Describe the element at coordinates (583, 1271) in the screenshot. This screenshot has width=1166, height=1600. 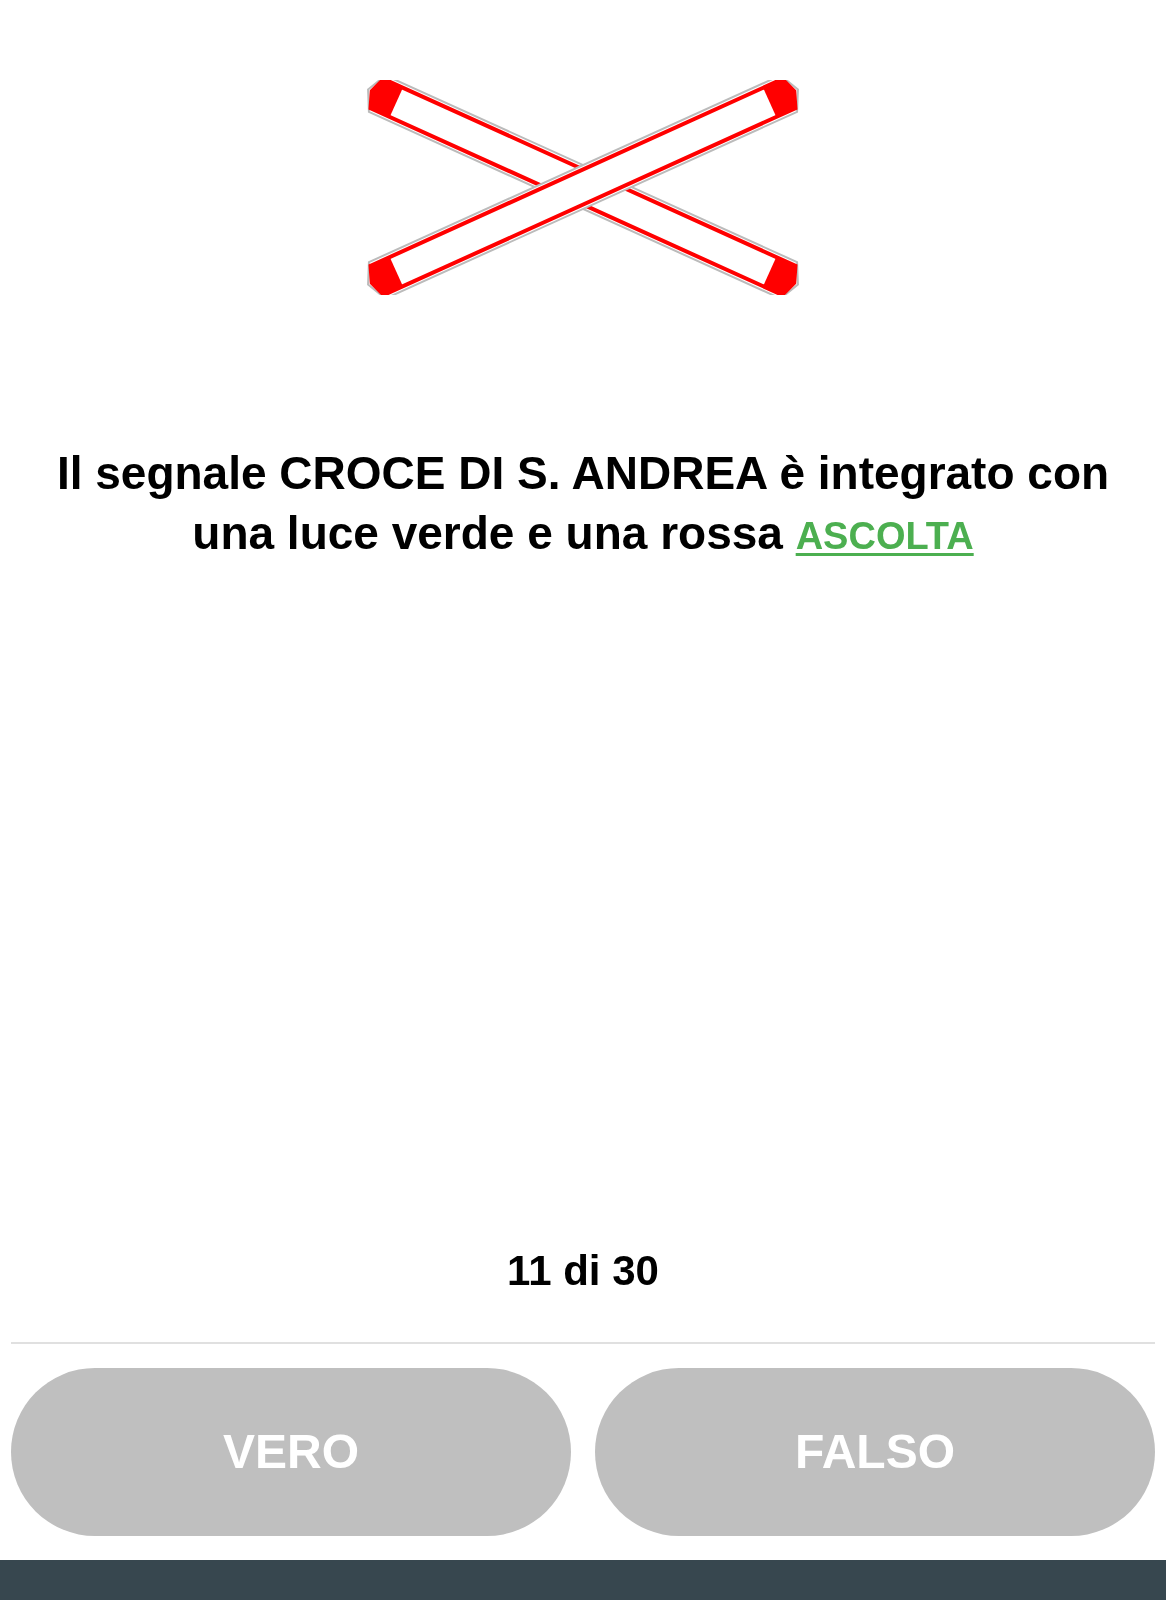
I see `progress-counter: 11 di 30` at that location.